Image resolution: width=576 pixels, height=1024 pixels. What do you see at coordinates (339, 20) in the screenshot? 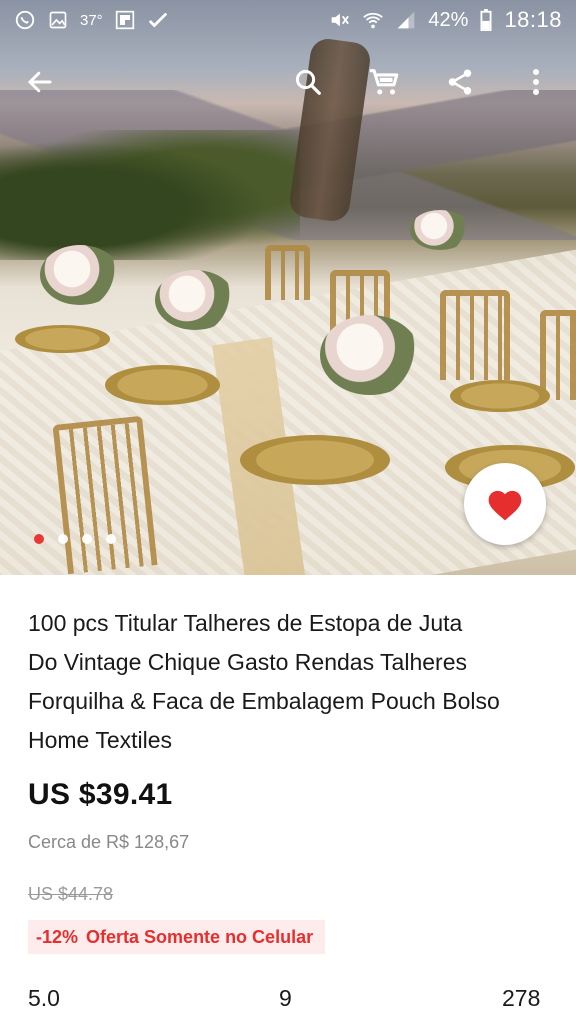
I see `mute-icon` at bounding box center [339, 20].